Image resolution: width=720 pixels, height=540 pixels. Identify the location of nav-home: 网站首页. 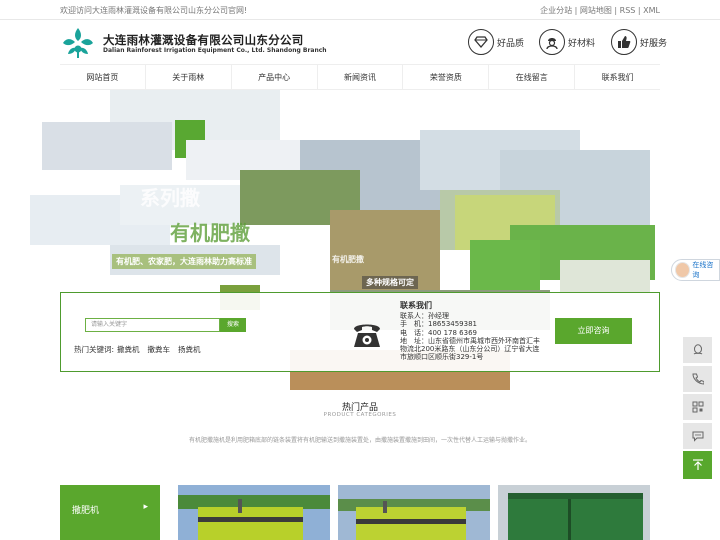
(103, 77).